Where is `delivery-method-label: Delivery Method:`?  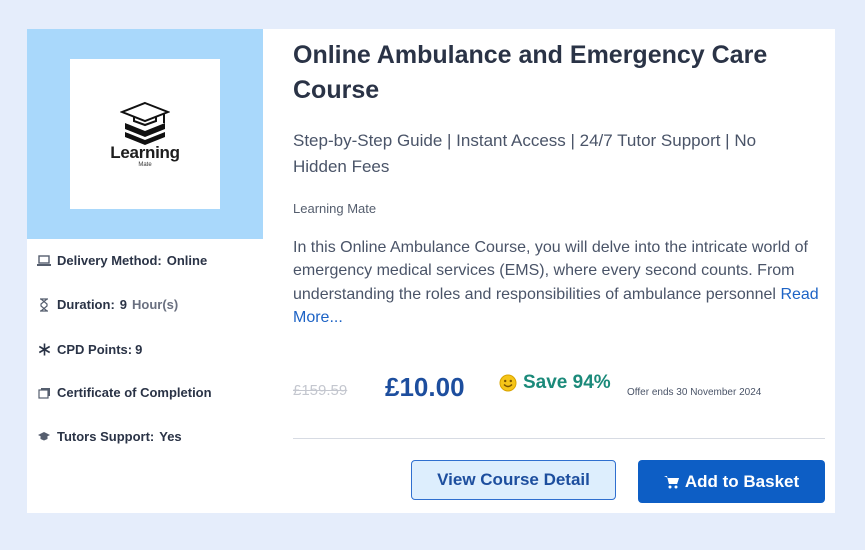 delivery-method-label: Delivery Method: is located at coordinates (109, 260).